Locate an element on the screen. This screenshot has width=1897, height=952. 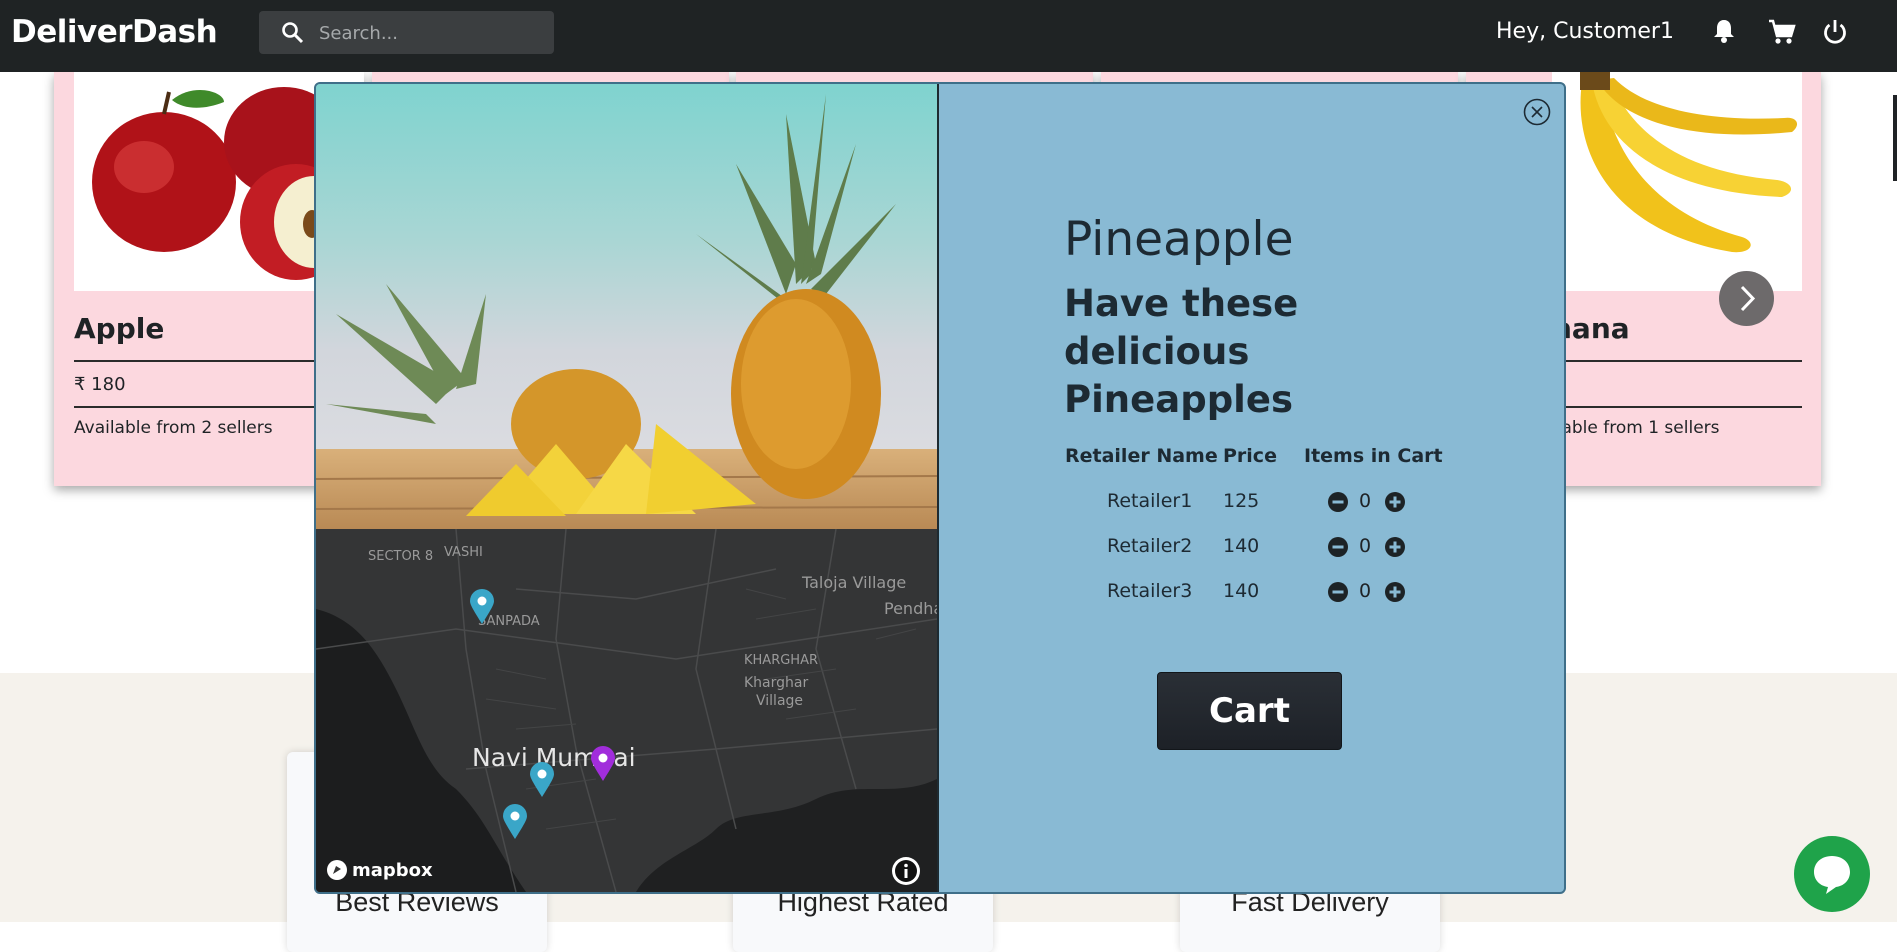
chat-bubble-icon is located at coordinates (1832, 875).